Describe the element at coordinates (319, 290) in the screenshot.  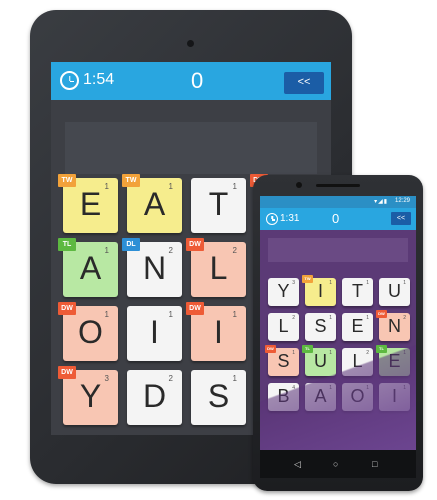
I see `letter-tile: TW I 1` at that location.